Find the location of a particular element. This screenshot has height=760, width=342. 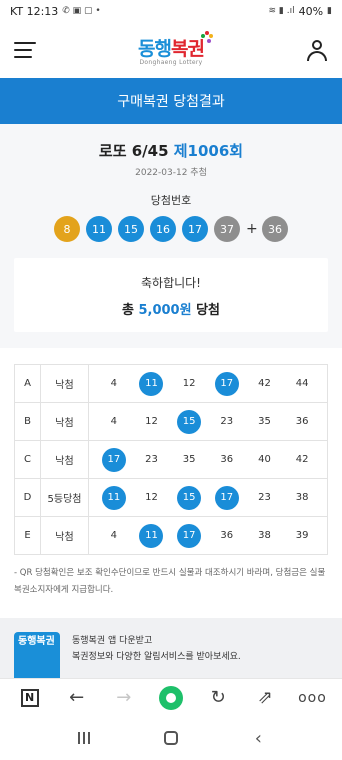

browser-toolbar: N ← → ↻ ⇗ ooo is located at coordinates (171, 697).